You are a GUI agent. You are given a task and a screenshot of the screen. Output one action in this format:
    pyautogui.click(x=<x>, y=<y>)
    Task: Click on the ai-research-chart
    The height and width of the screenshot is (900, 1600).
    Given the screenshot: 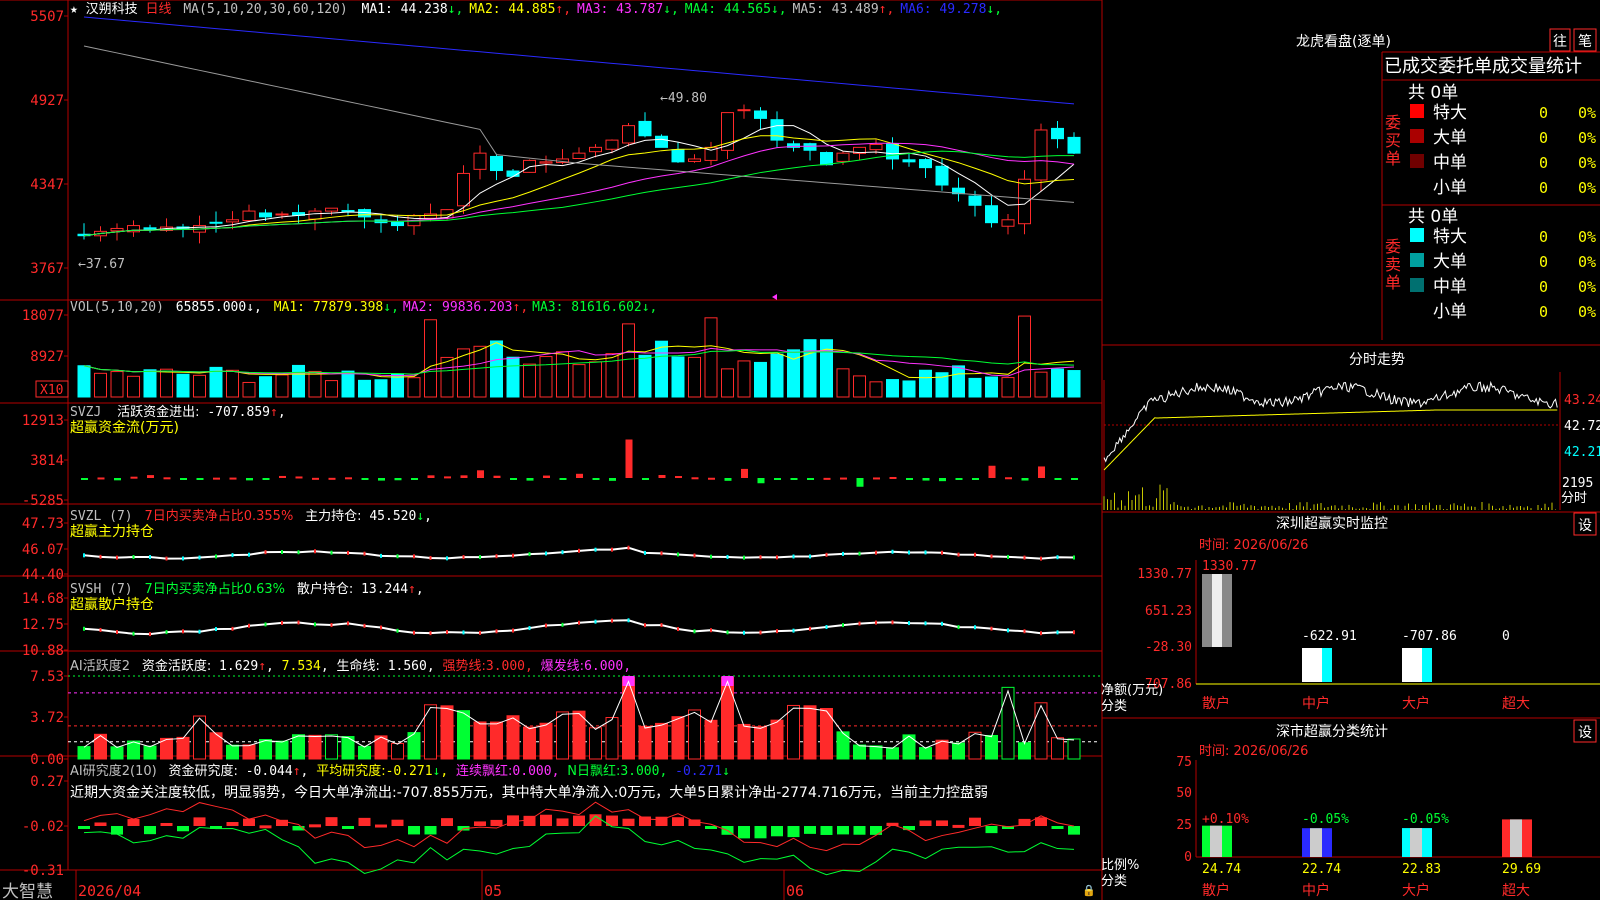 What is the action you would take?
    pyautogui.click(x=579, y=838)
    